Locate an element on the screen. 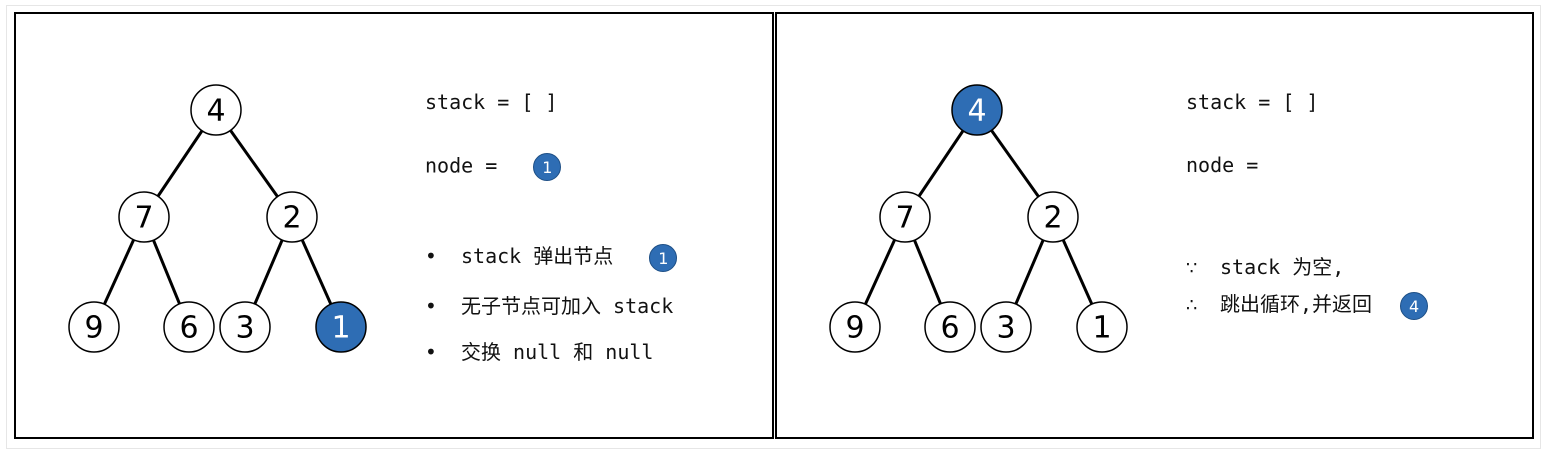  pop-node-badge: 1 is located at coordinates (663, 257).